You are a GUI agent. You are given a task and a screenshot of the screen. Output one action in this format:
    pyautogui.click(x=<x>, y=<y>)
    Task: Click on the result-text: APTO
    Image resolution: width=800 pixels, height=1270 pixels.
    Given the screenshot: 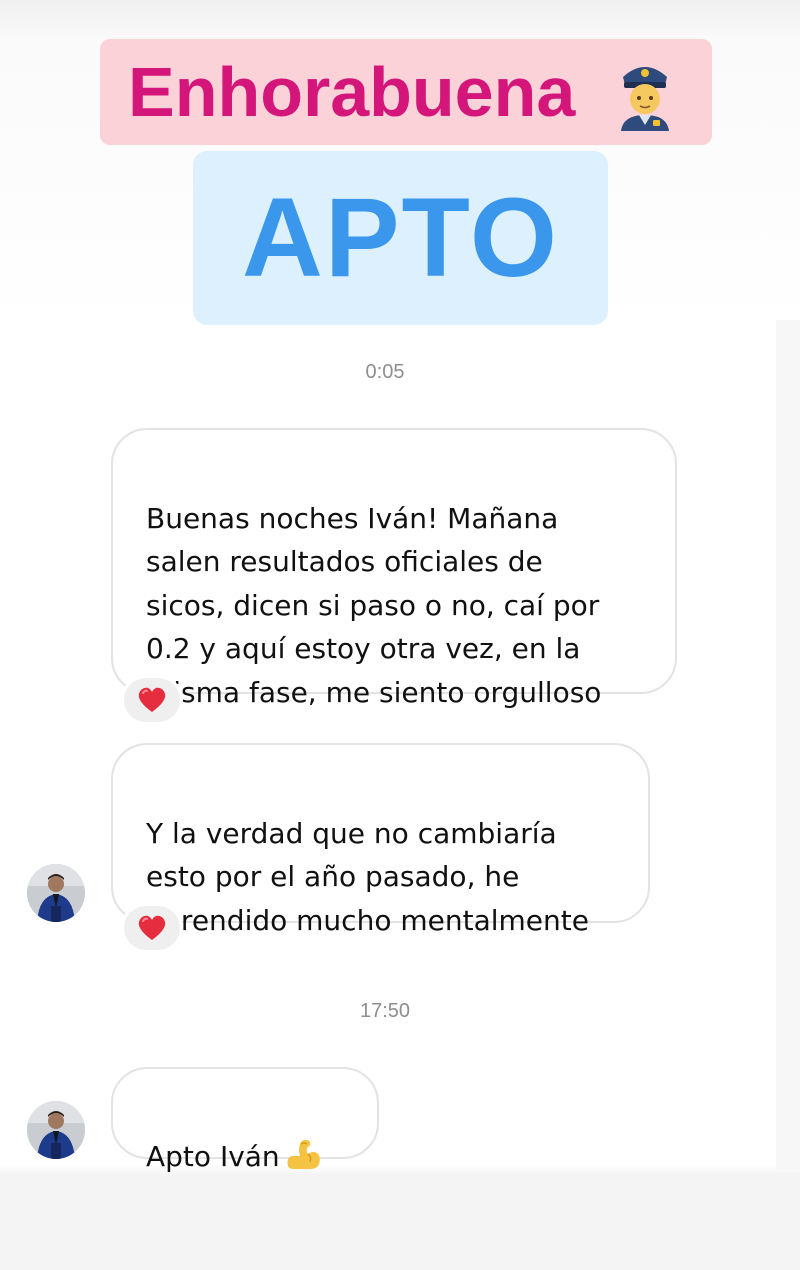 What is the action you would take?
    pyautogui.click(x=400, y=237)
    